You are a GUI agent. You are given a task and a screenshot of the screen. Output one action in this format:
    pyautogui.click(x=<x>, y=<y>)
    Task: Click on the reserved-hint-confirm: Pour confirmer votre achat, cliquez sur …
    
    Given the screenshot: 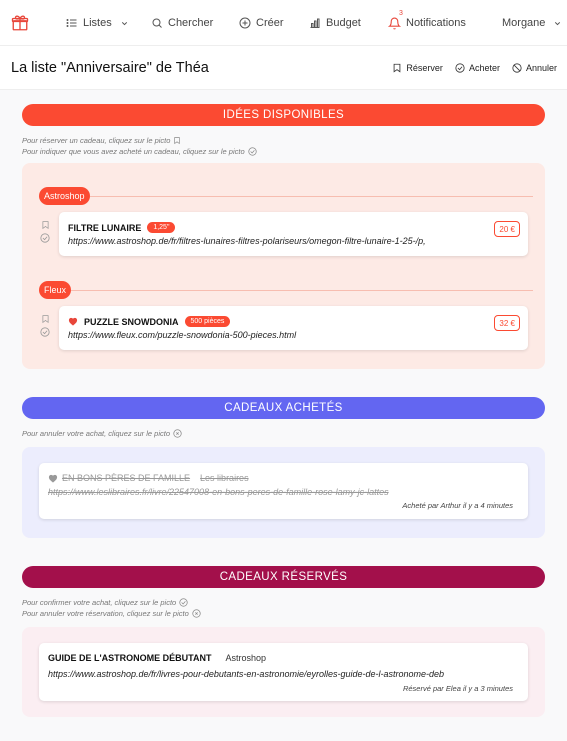 What is the action you would take?
    pyautogui.click(x=283, y=602)
    